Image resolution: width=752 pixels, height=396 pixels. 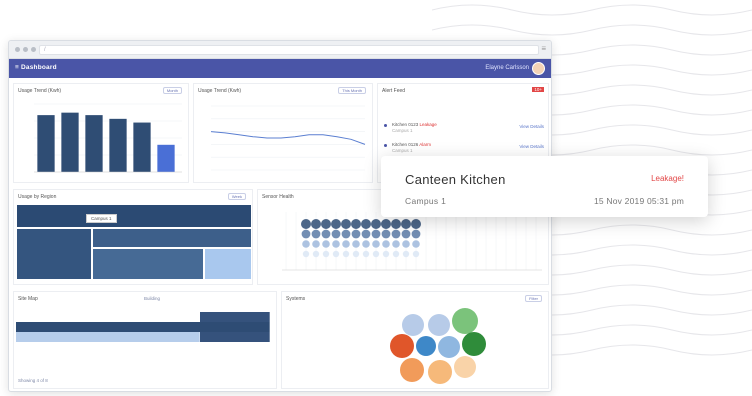 I want to click on alert-subtitle: Campus 1, so click(x=402, y=130).